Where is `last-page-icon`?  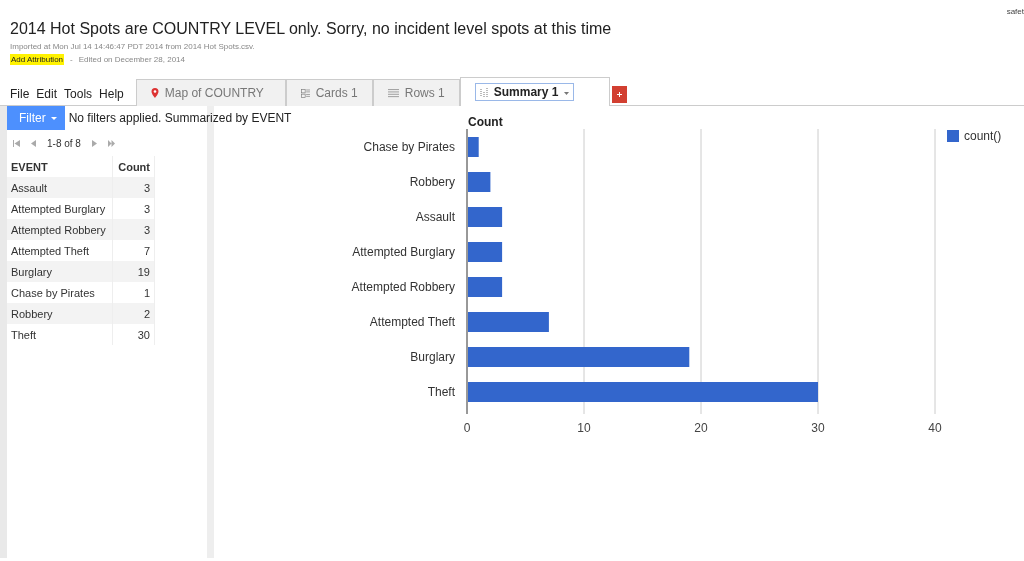 last-page-icon is located at coordinates (111, 143).